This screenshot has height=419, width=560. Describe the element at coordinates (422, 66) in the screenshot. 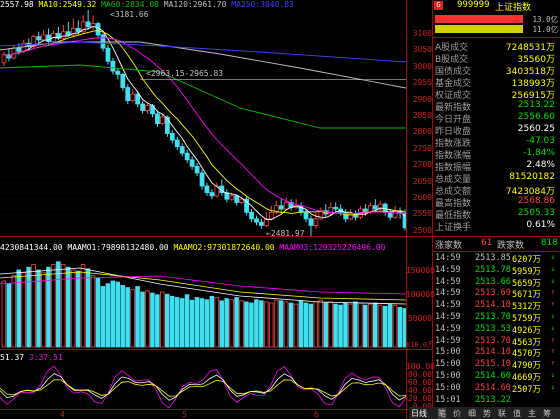

I see `price-axis-label: 3000` at that location.